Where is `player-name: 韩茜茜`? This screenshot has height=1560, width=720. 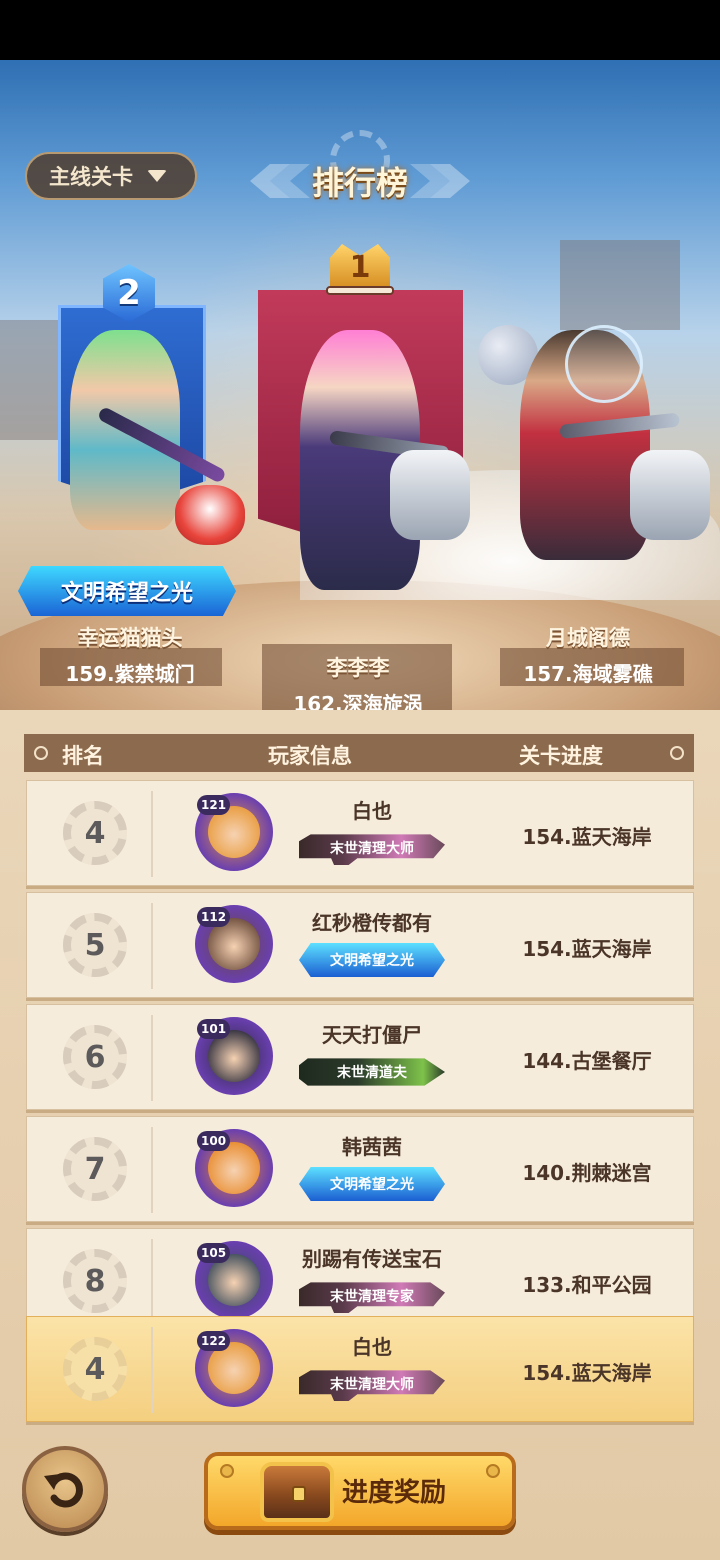
player-name: 韩茜茜 is located at coordinates (372, 1147).